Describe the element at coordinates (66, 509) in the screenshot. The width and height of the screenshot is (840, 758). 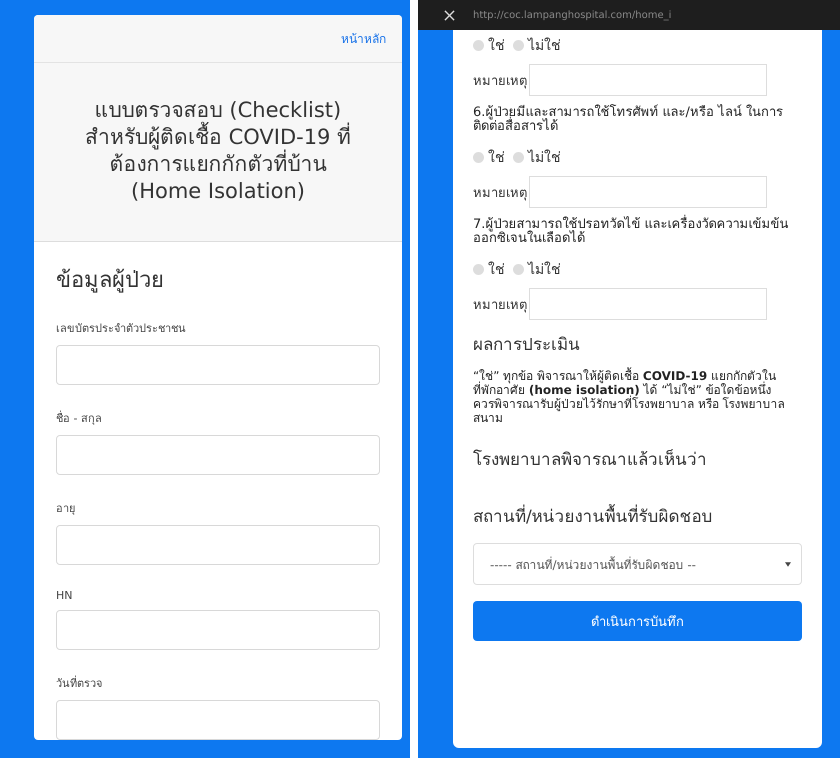
I see `field-label: อายุ` at that location.